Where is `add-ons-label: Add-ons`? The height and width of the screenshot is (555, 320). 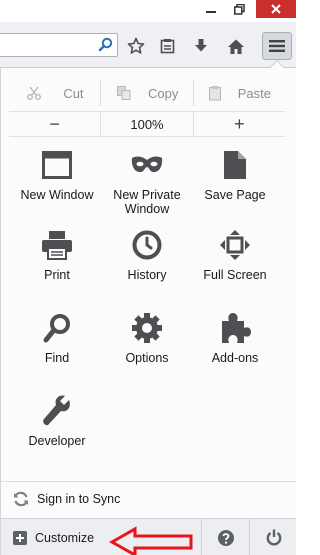
add-ons-label: Add-ons is located at coordinates (235, 358).